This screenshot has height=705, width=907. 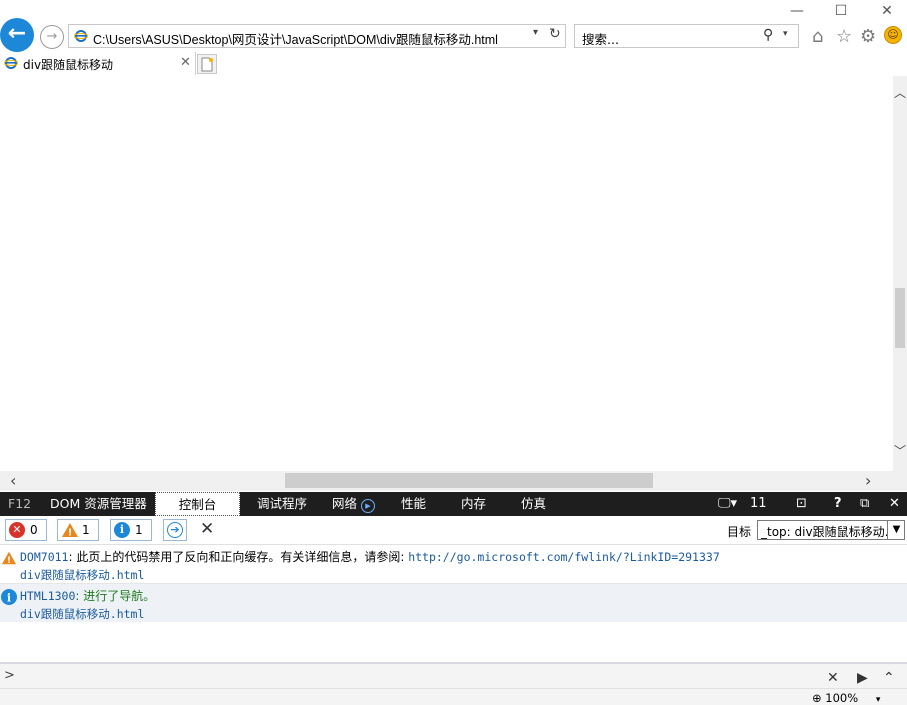 I want to click on refresh-icon: ↻, so click(x=555, y=34).